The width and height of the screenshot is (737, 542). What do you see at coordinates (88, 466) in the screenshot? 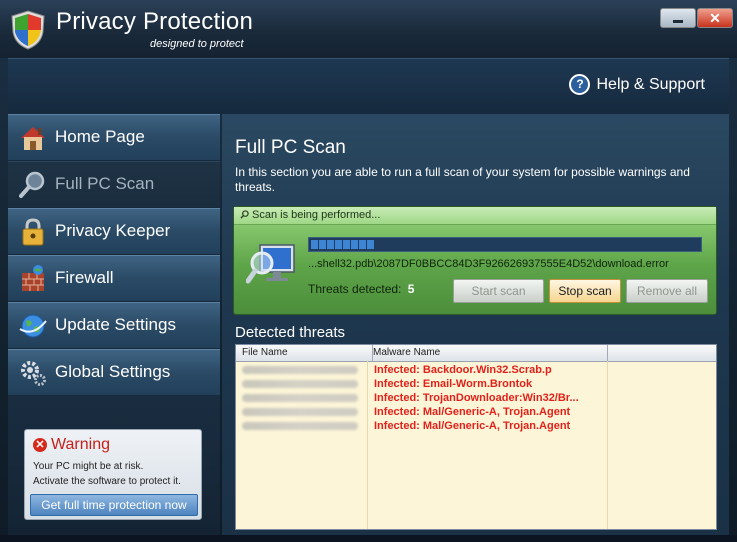
I see `warning-text-line1: Your PC might be at risk.` at bounding box center [88, 466].